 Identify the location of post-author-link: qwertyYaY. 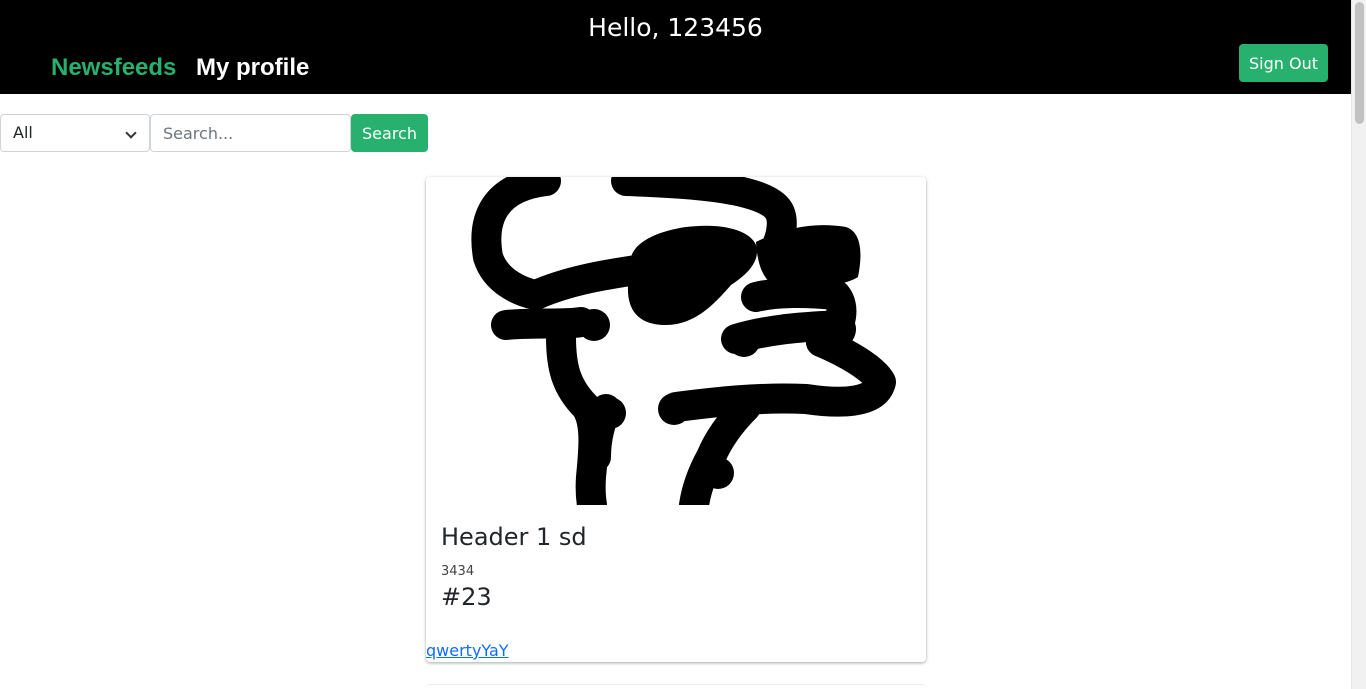
(467, 650).